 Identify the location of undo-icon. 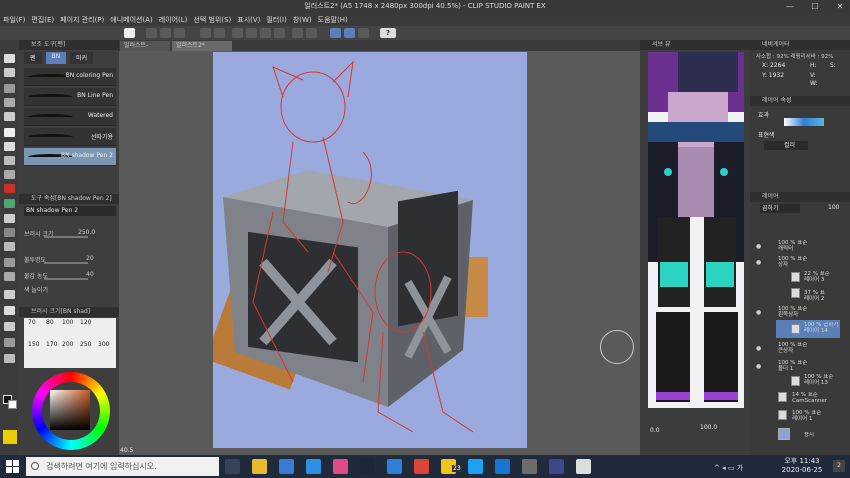
(205, 33).